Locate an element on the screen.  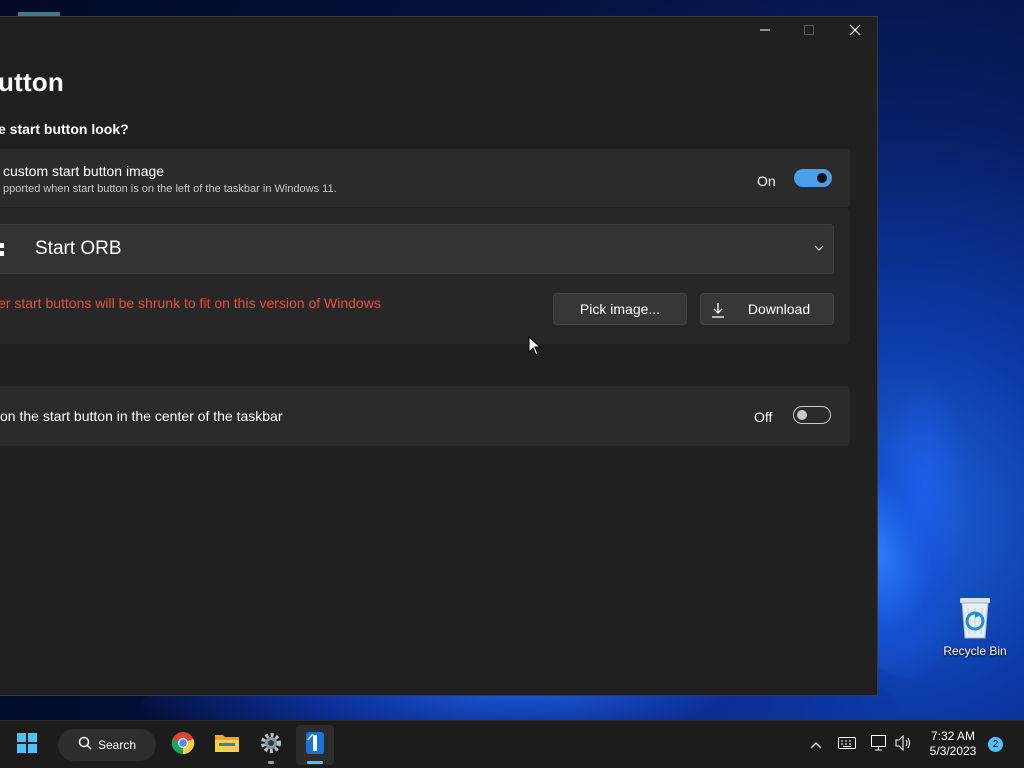
gear-icon is located at coordinates (271, 745).